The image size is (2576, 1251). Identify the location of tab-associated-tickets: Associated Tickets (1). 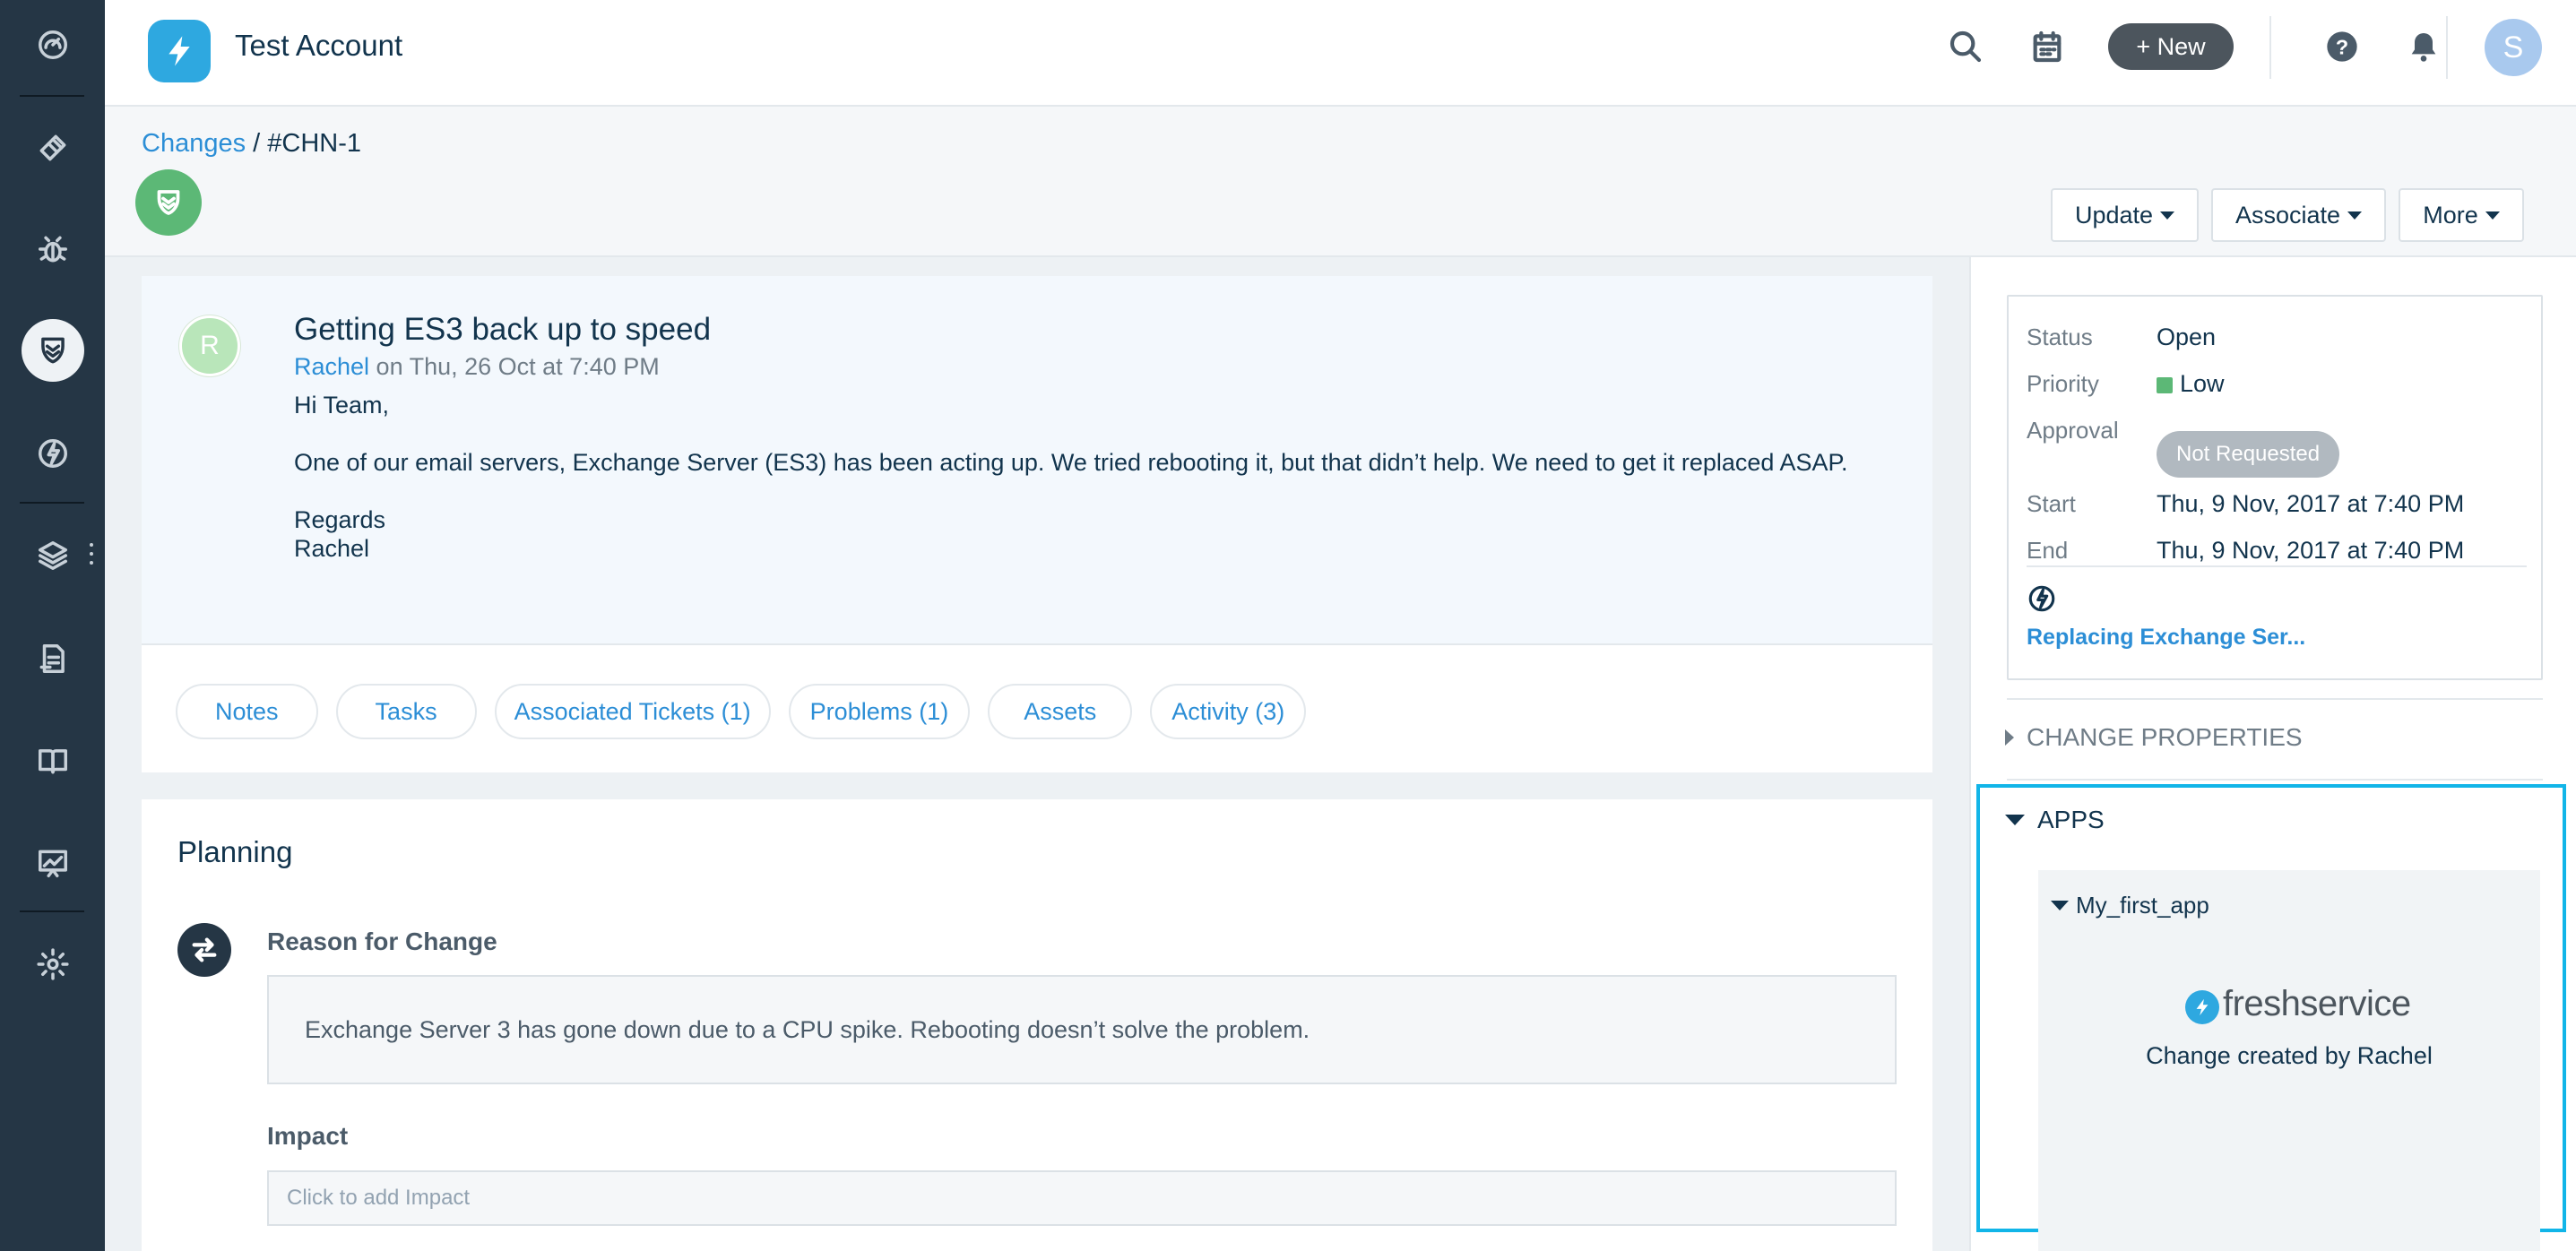
(632, 712).